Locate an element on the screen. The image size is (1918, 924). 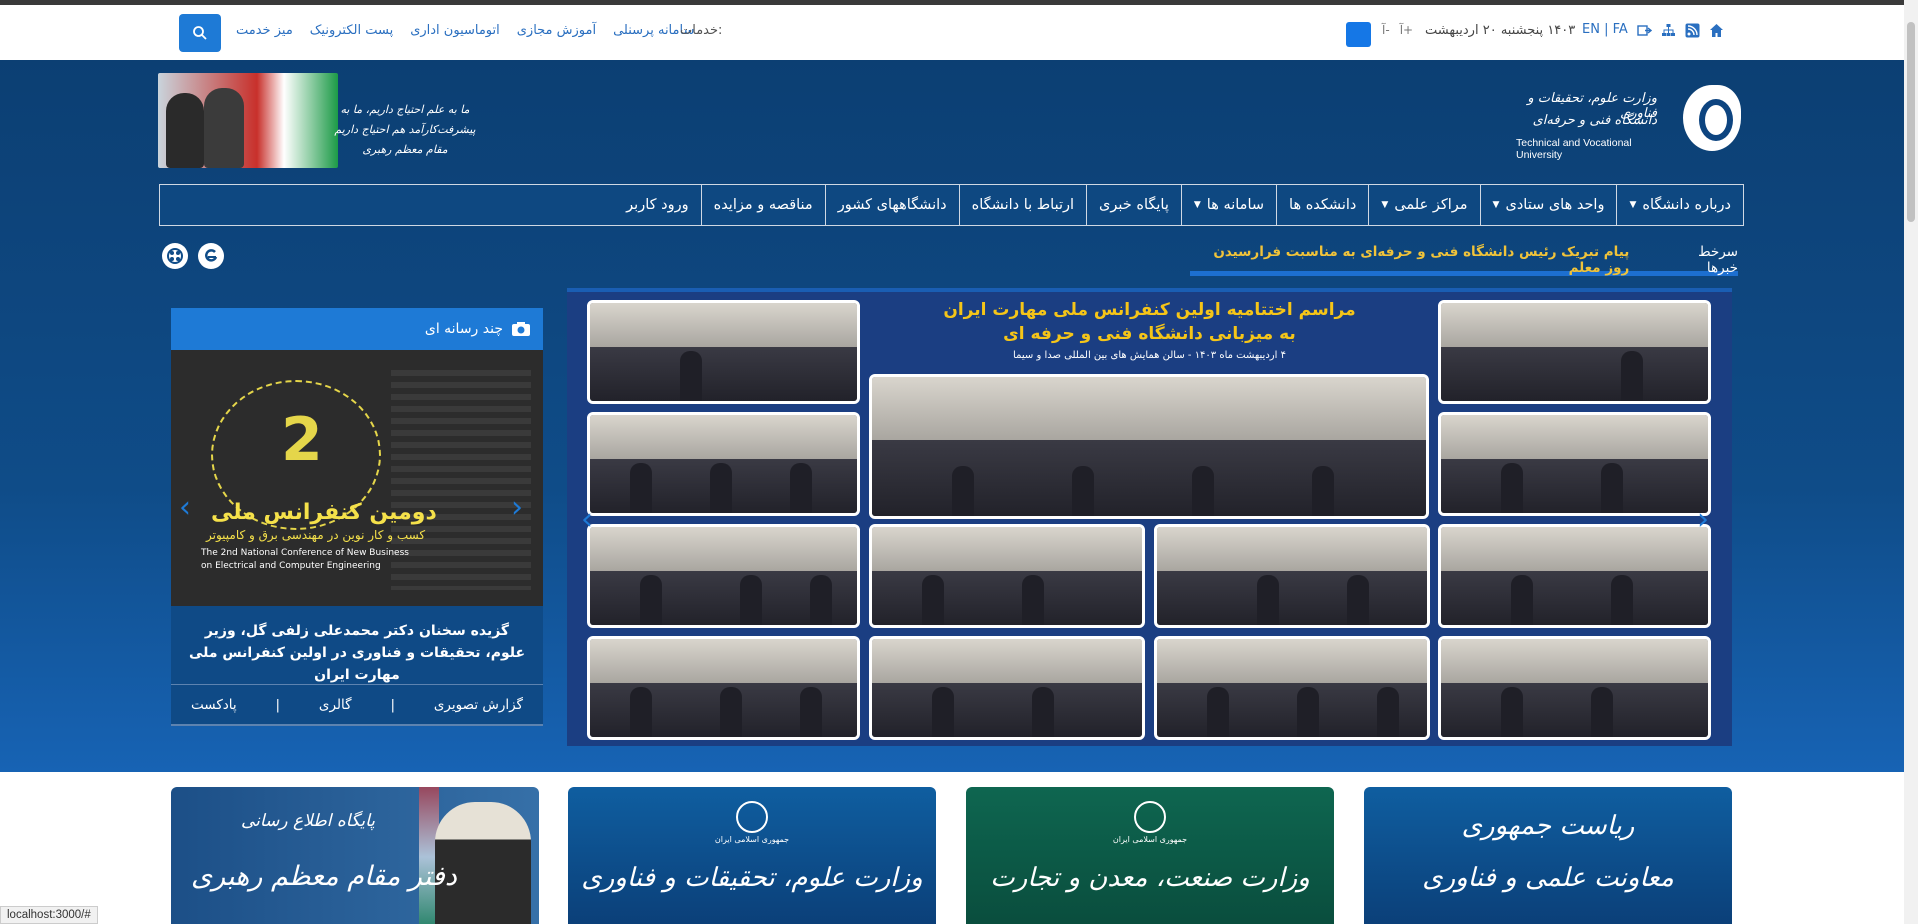
tab-podcast: پادکست is located at coordinates (214, 705).